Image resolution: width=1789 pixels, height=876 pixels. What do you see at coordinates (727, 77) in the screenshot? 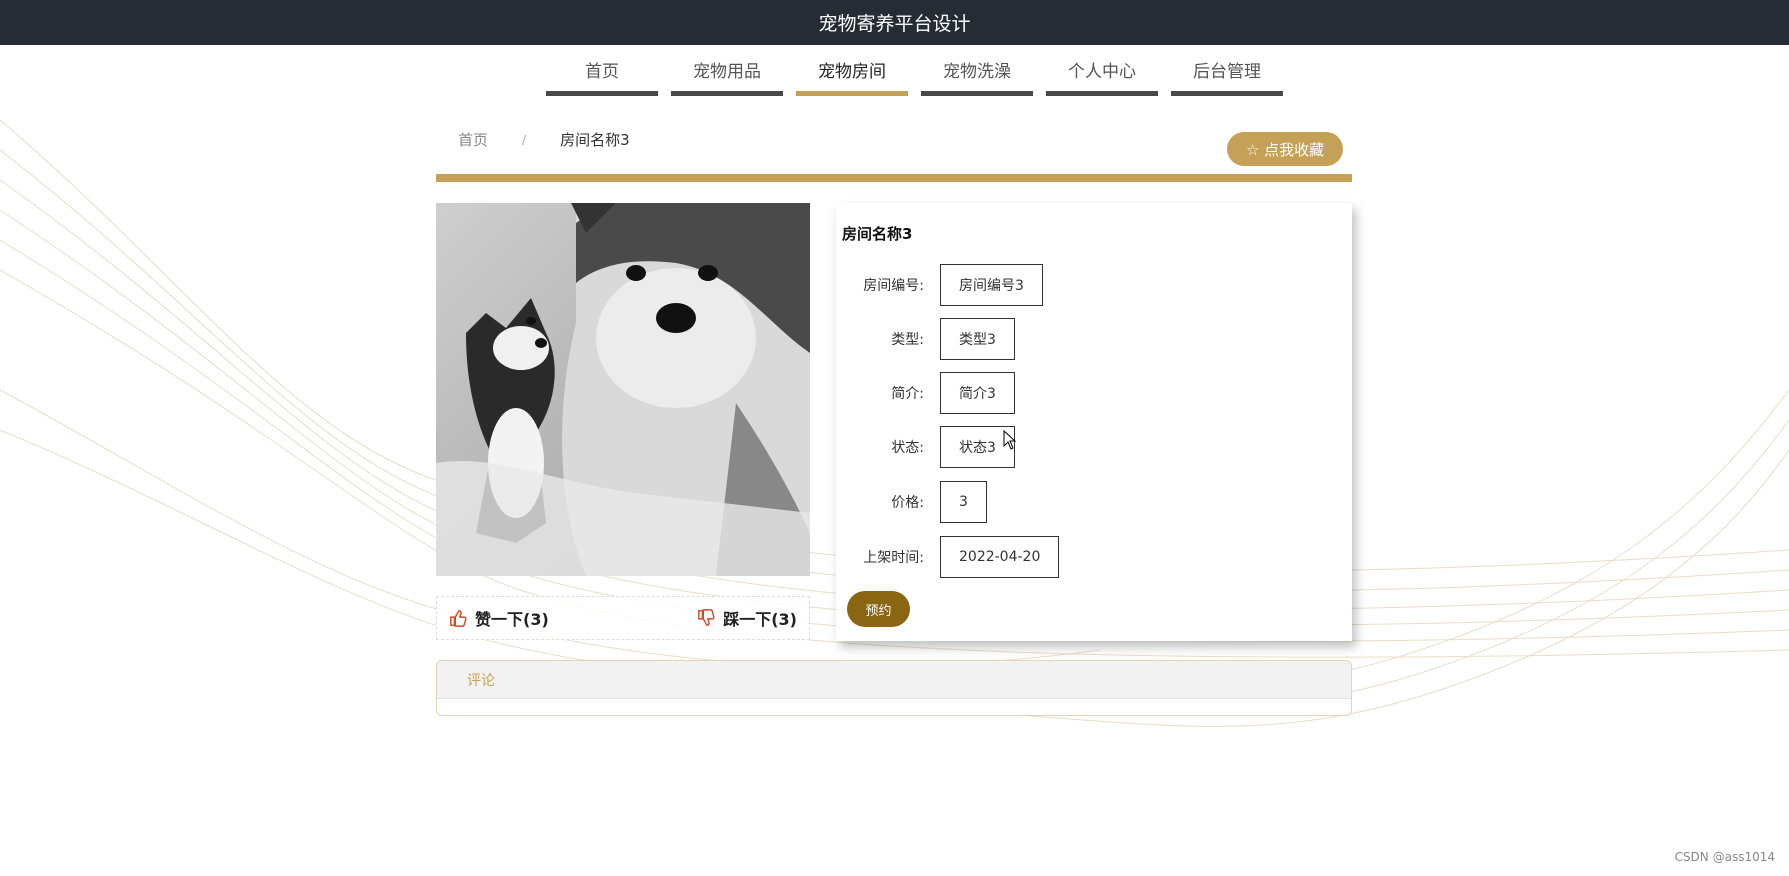
I see `nav-item-pet-supplies: 宠物用品` at bounding box center [727, 77].